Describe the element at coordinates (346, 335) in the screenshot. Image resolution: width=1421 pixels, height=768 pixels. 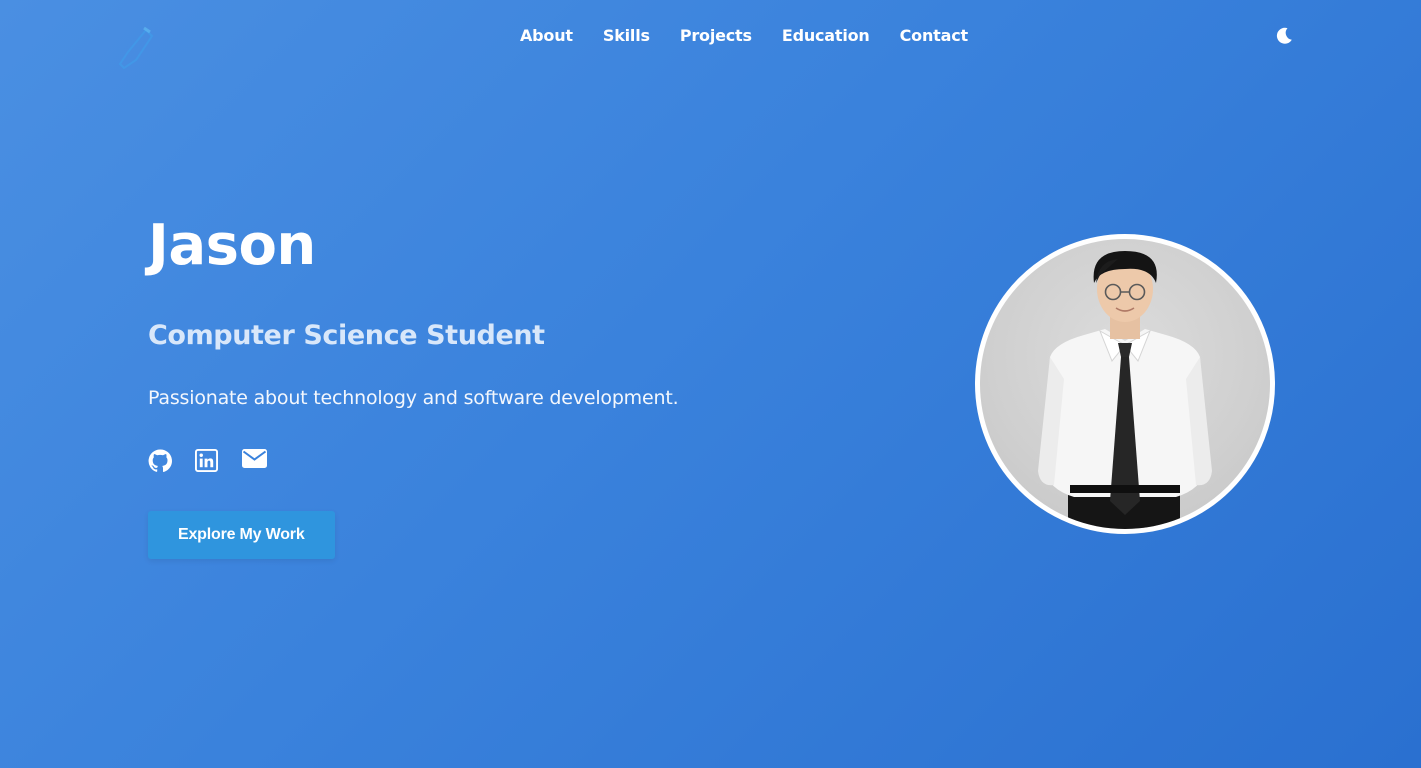
I see `hero-role: Computer Science Student` at that location.